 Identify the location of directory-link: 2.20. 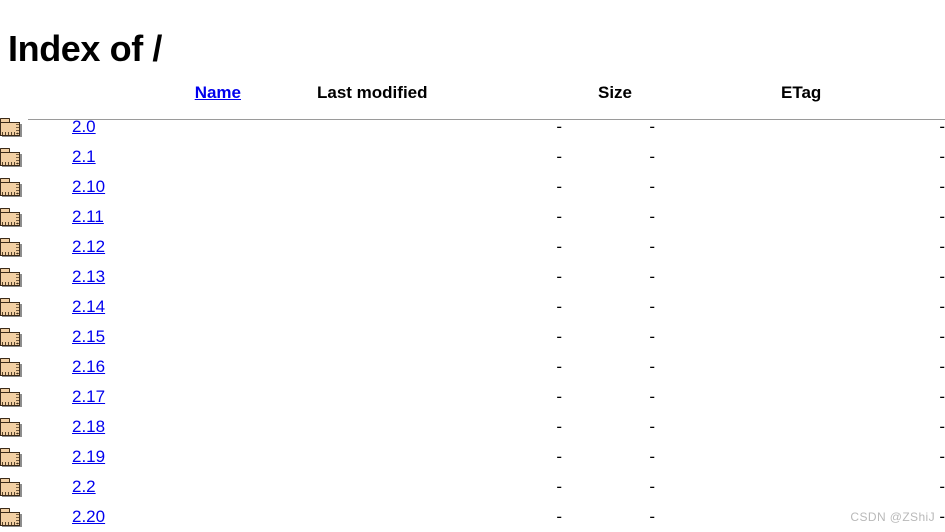
(88, 516).